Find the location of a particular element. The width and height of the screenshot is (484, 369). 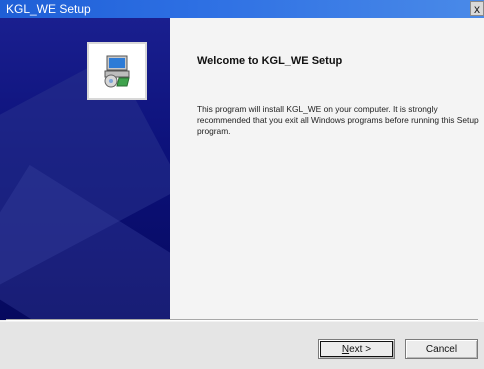

setup-icon-frame is located at coordinates (117, 71).